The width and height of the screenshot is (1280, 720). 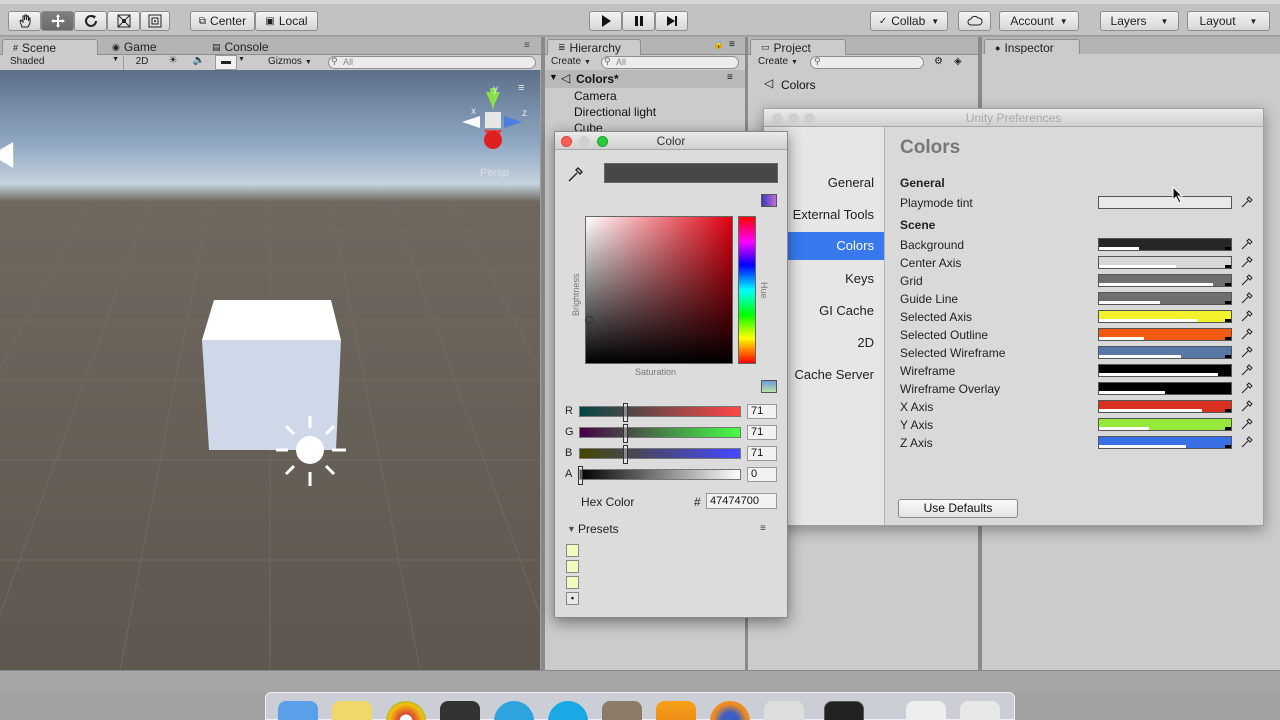 What do you see at coordinates (406, 710) in the screenshot?
I see `chrome-icon` at bounding box center [406, 710].